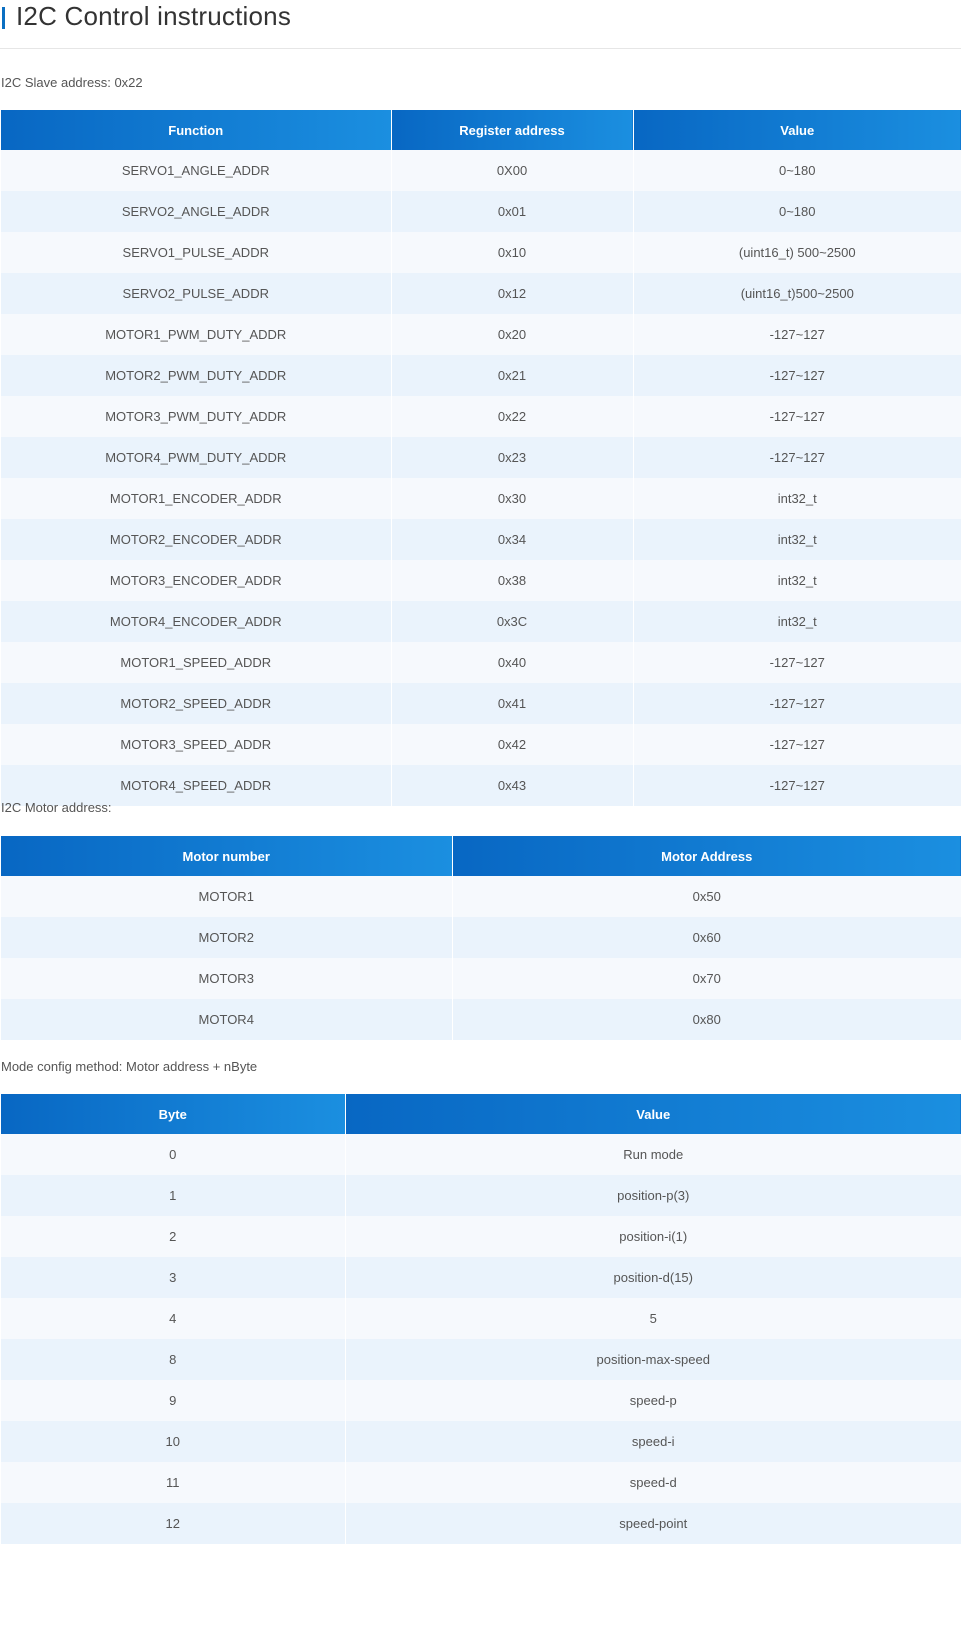  I want to click on register-address-cell: 0x34, so click(512, 539).